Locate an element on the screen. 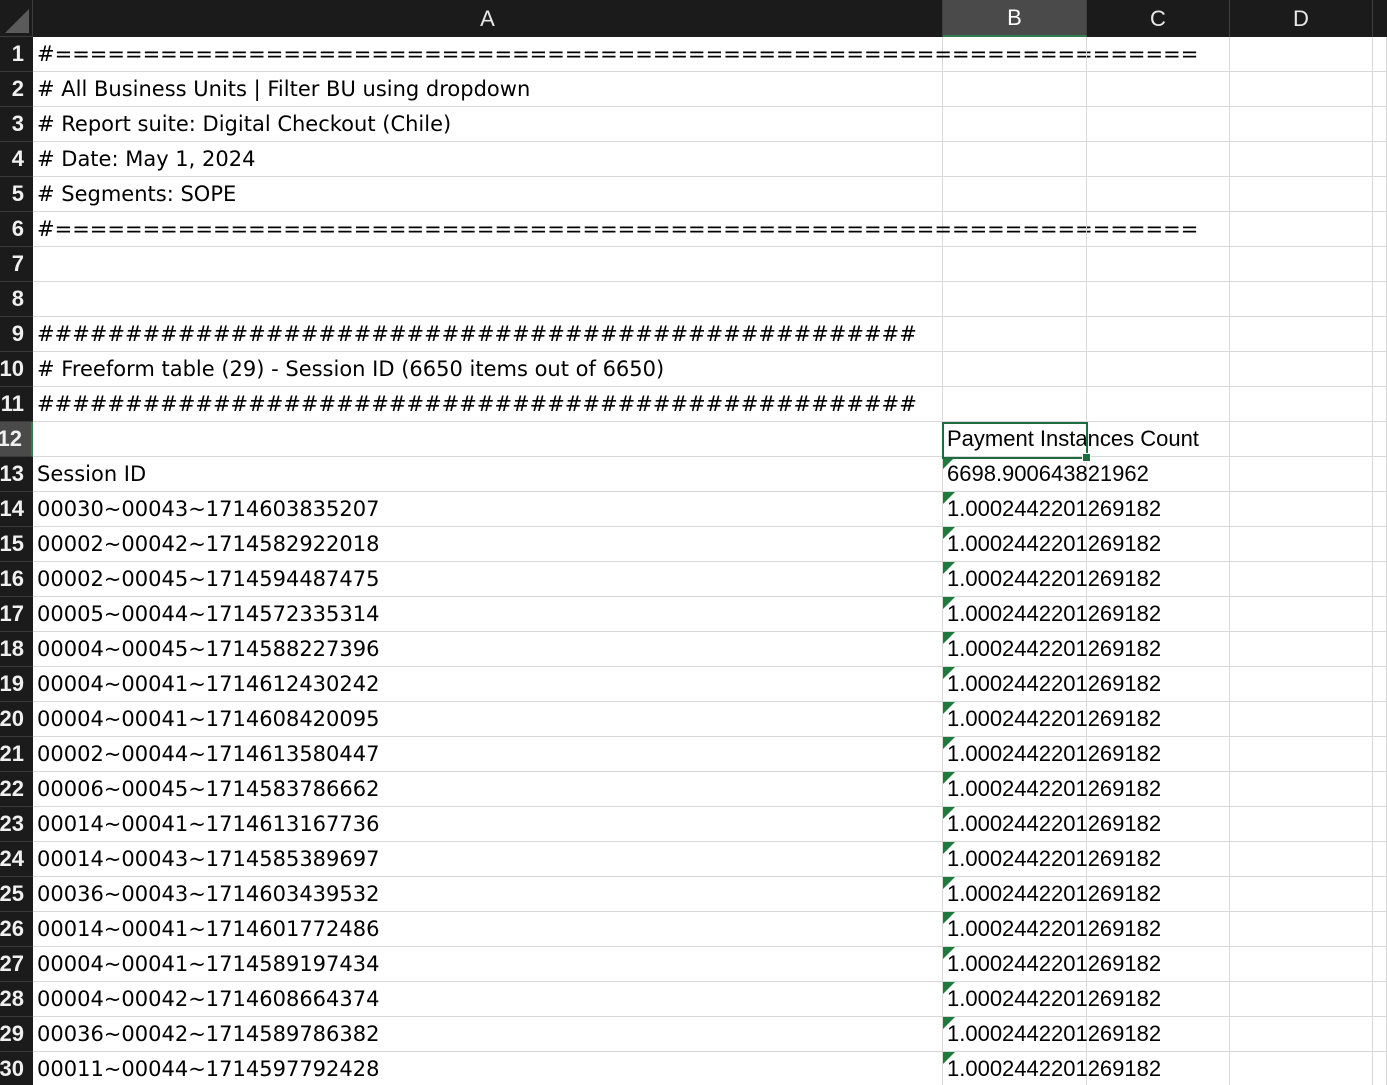  cell-e19 is located at coordinates (1380, 684).